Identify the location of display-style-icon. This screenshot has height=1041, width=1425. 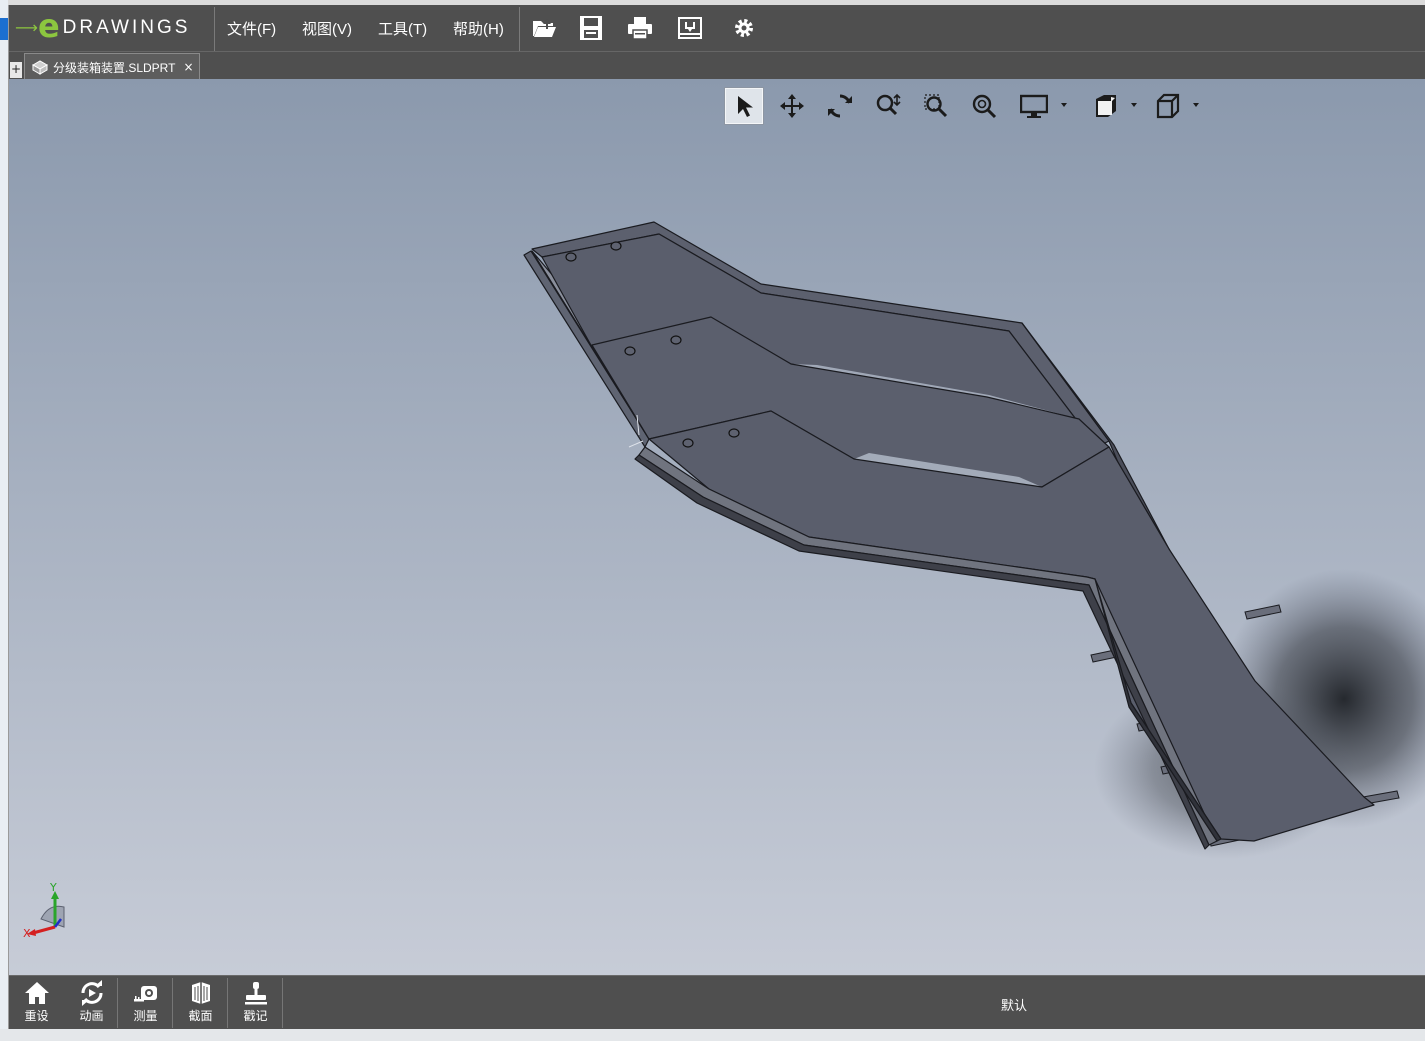
(1034, 106).